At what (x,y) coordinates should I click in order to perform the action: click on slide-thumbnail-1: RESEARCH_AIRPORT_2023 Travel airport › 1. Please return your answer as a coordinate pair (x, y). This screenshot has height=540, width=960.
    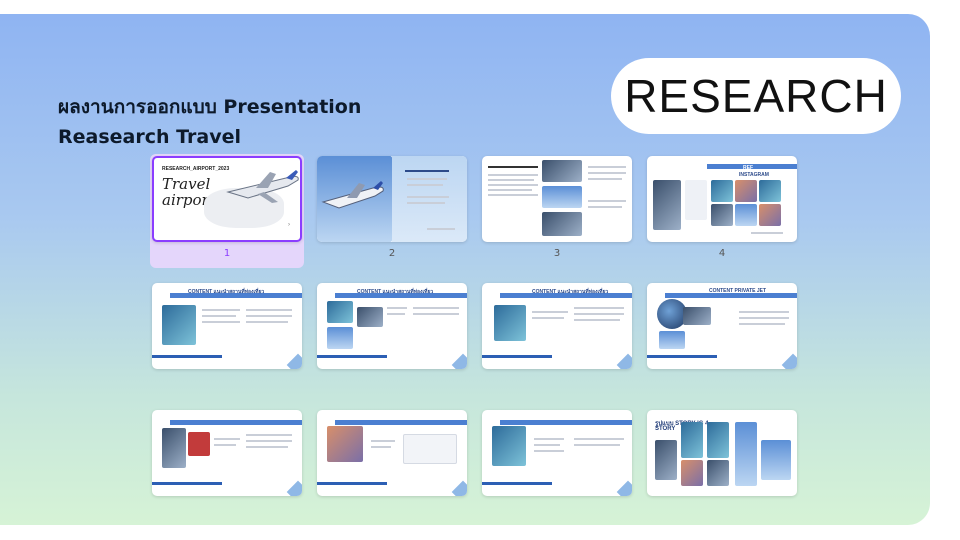
    Looking at the image, I should click on (227, 211).